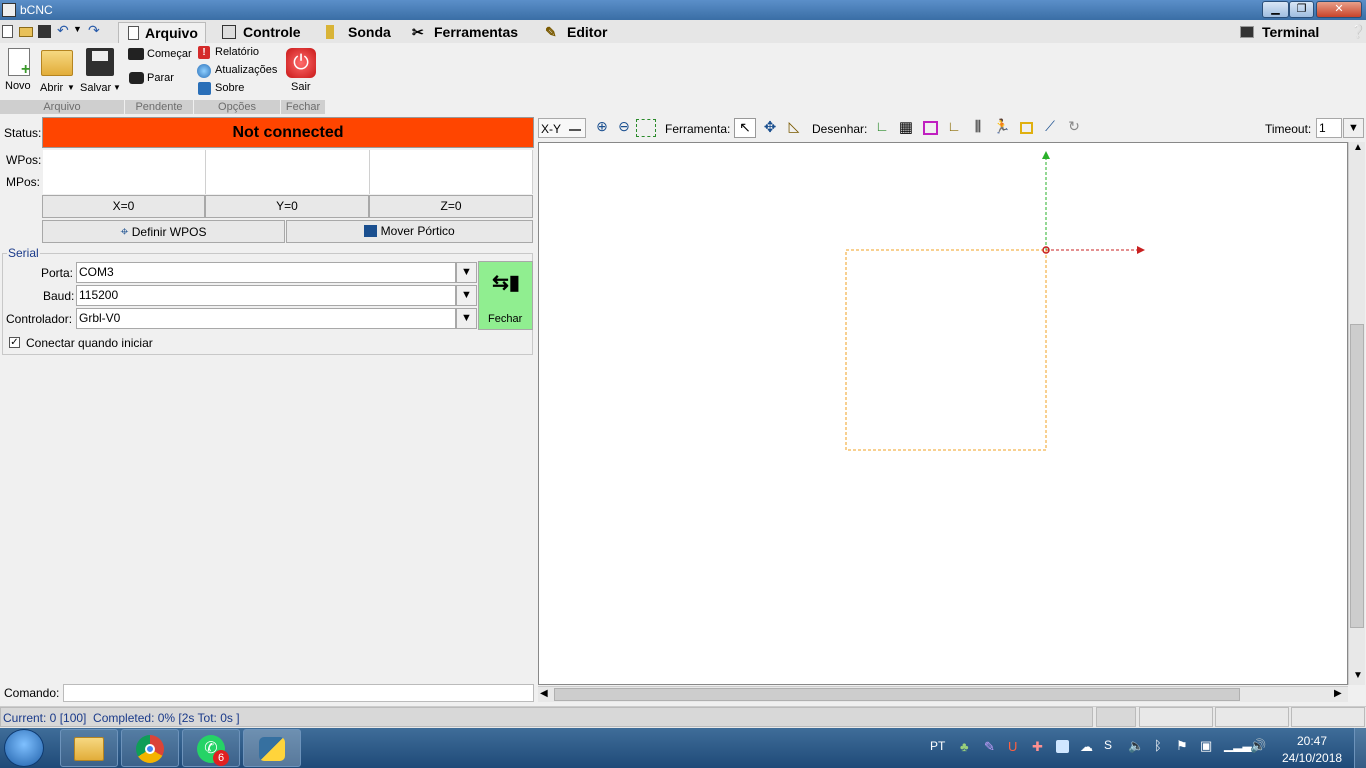  Describe the element at coordinates (1301, 9) in the screenshot. I see `maximize-button: ❐` at that location.